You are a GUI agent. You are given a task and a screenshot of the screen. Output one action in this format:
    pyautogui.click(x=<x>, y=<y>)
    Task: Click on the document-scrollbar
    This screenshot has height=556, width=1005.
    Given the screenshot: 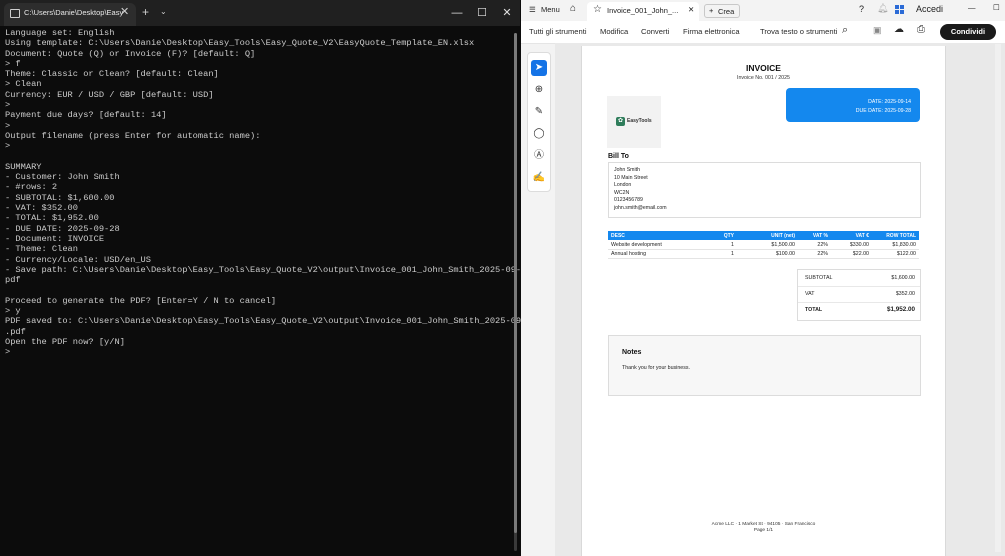 What is the action you would take?
    pyautogui.click(x=998, y=298)
    